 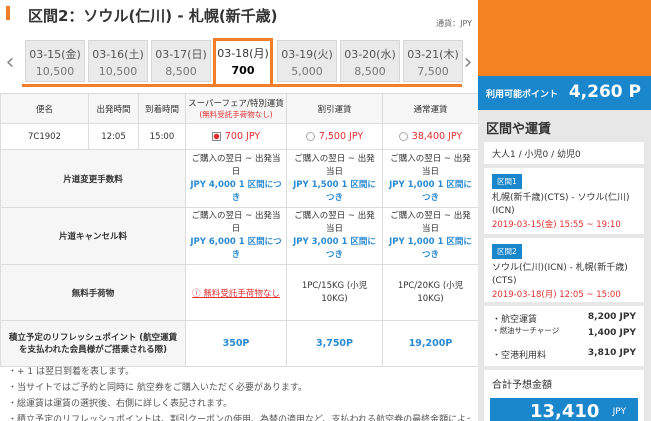 What do you see at coordinates (564, 318) in the screenshot?
I see `fee-row: ・航空運賃 8,200 JPY` at bounding box center [564, 318].